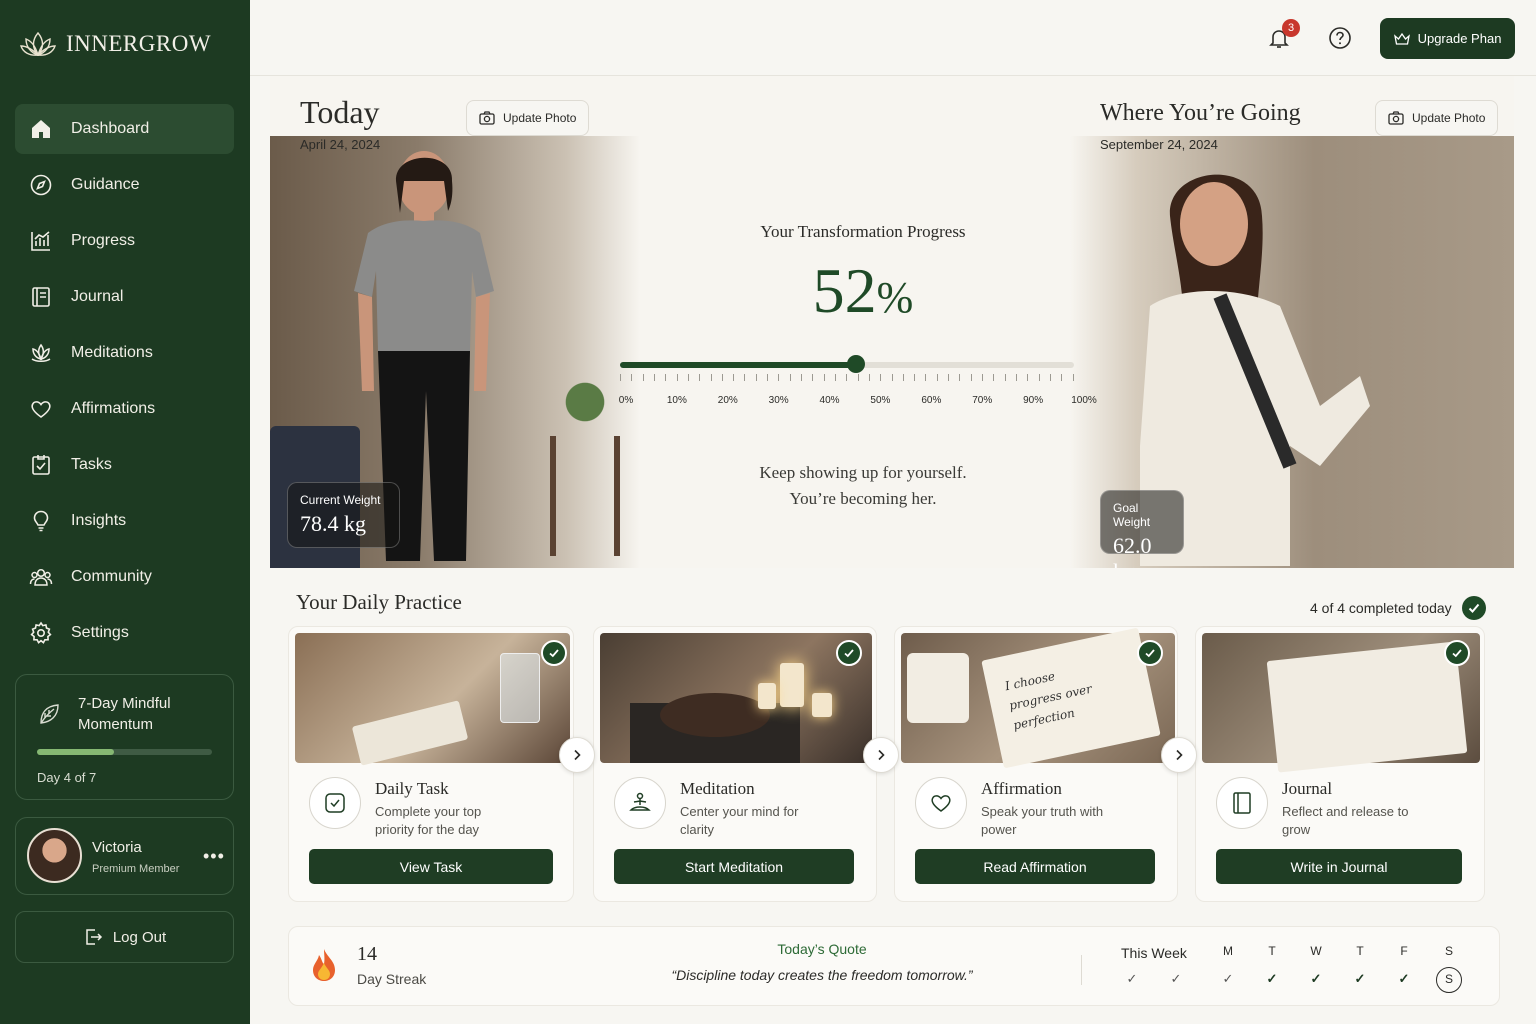  What do you see at coordinates (1316, 951) in the screenshot?
I see `week-day: W` at bounding box center [1316, 951].